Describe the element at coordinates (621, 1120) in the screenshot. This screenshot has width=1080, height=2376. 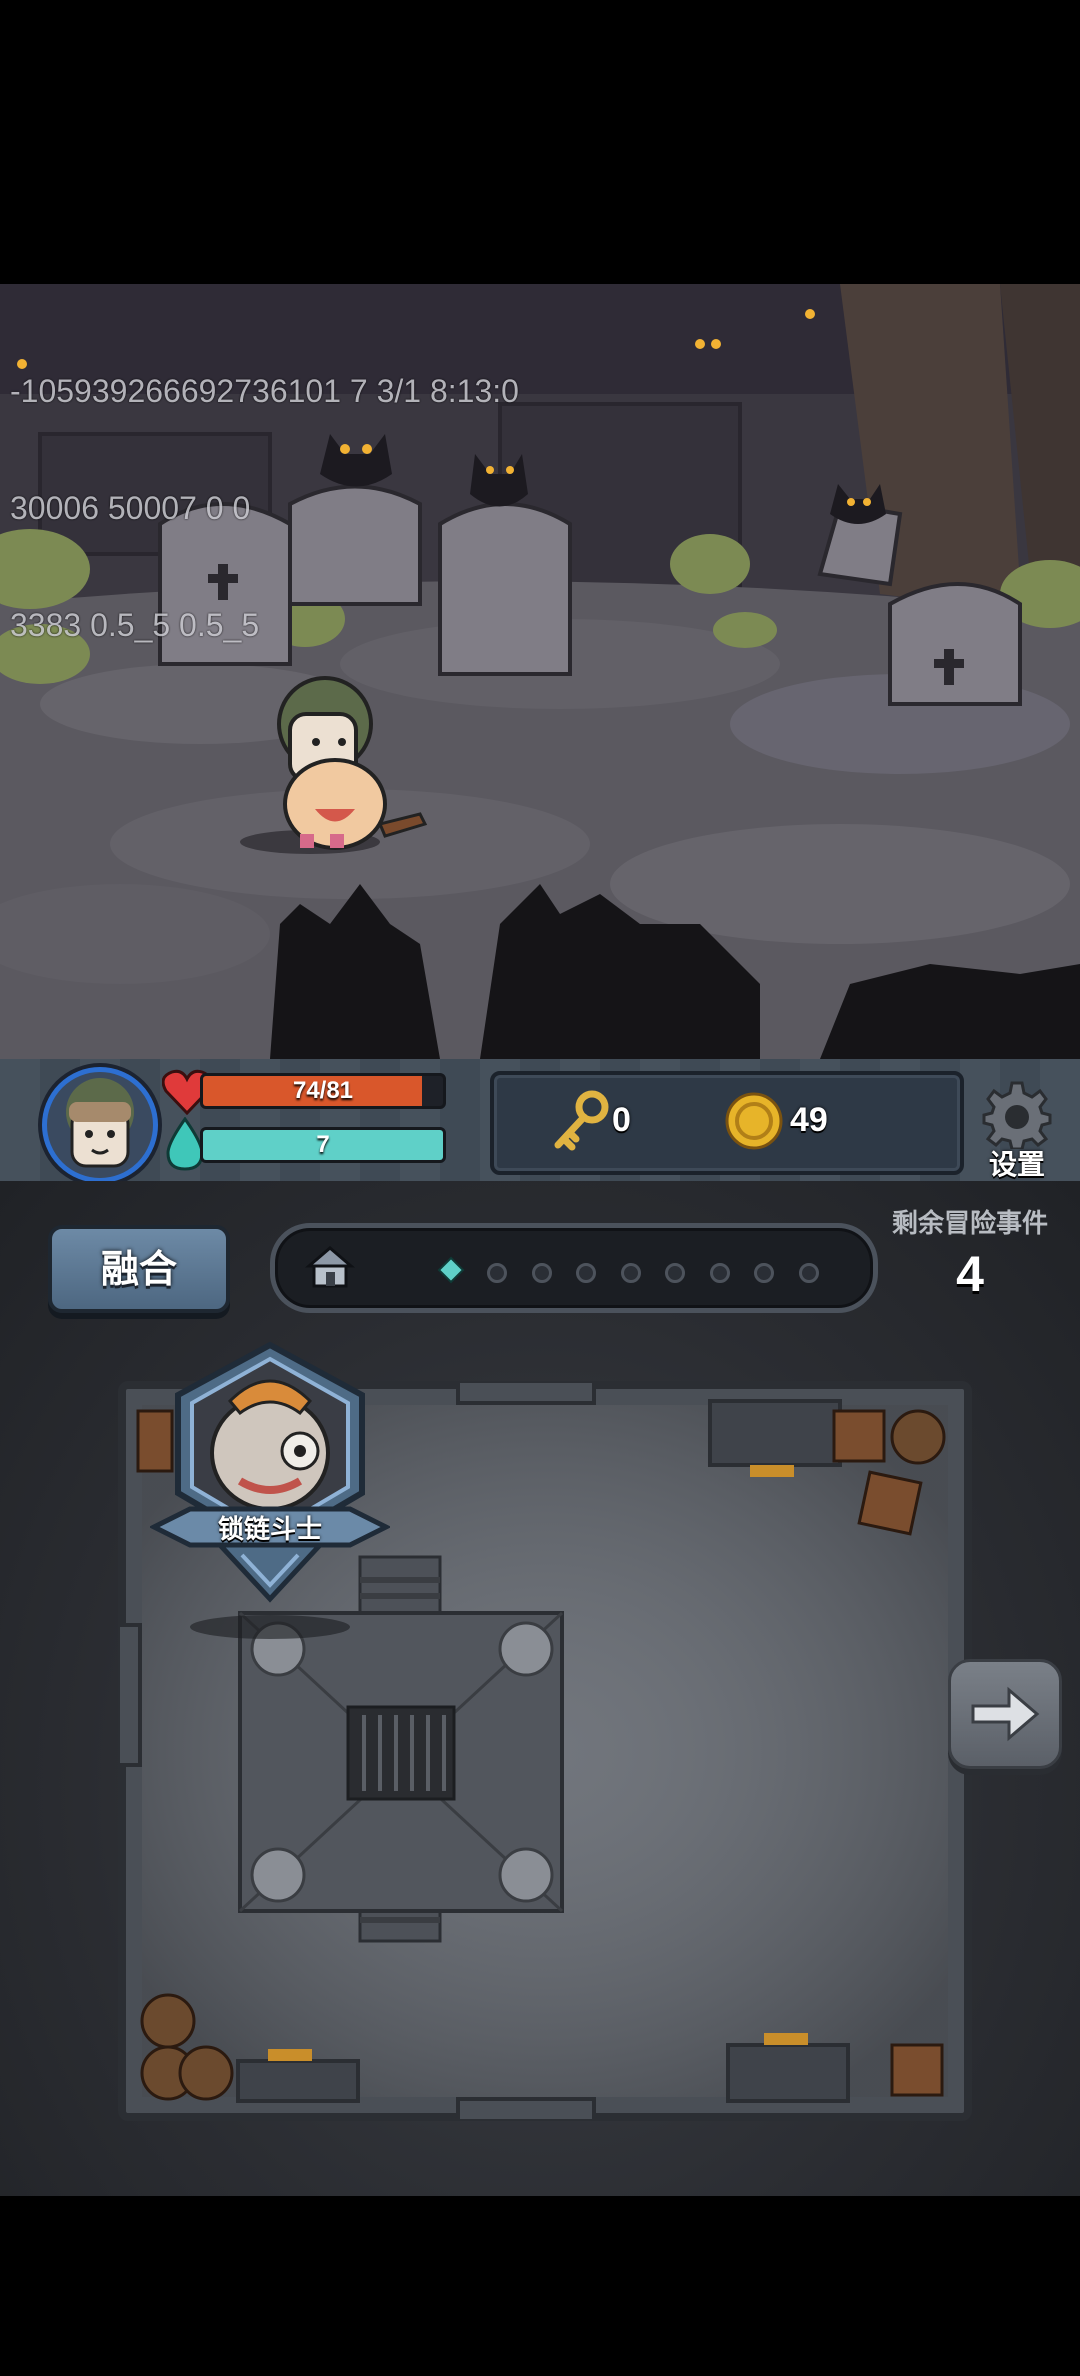
I see `key-count: 0` at that location.